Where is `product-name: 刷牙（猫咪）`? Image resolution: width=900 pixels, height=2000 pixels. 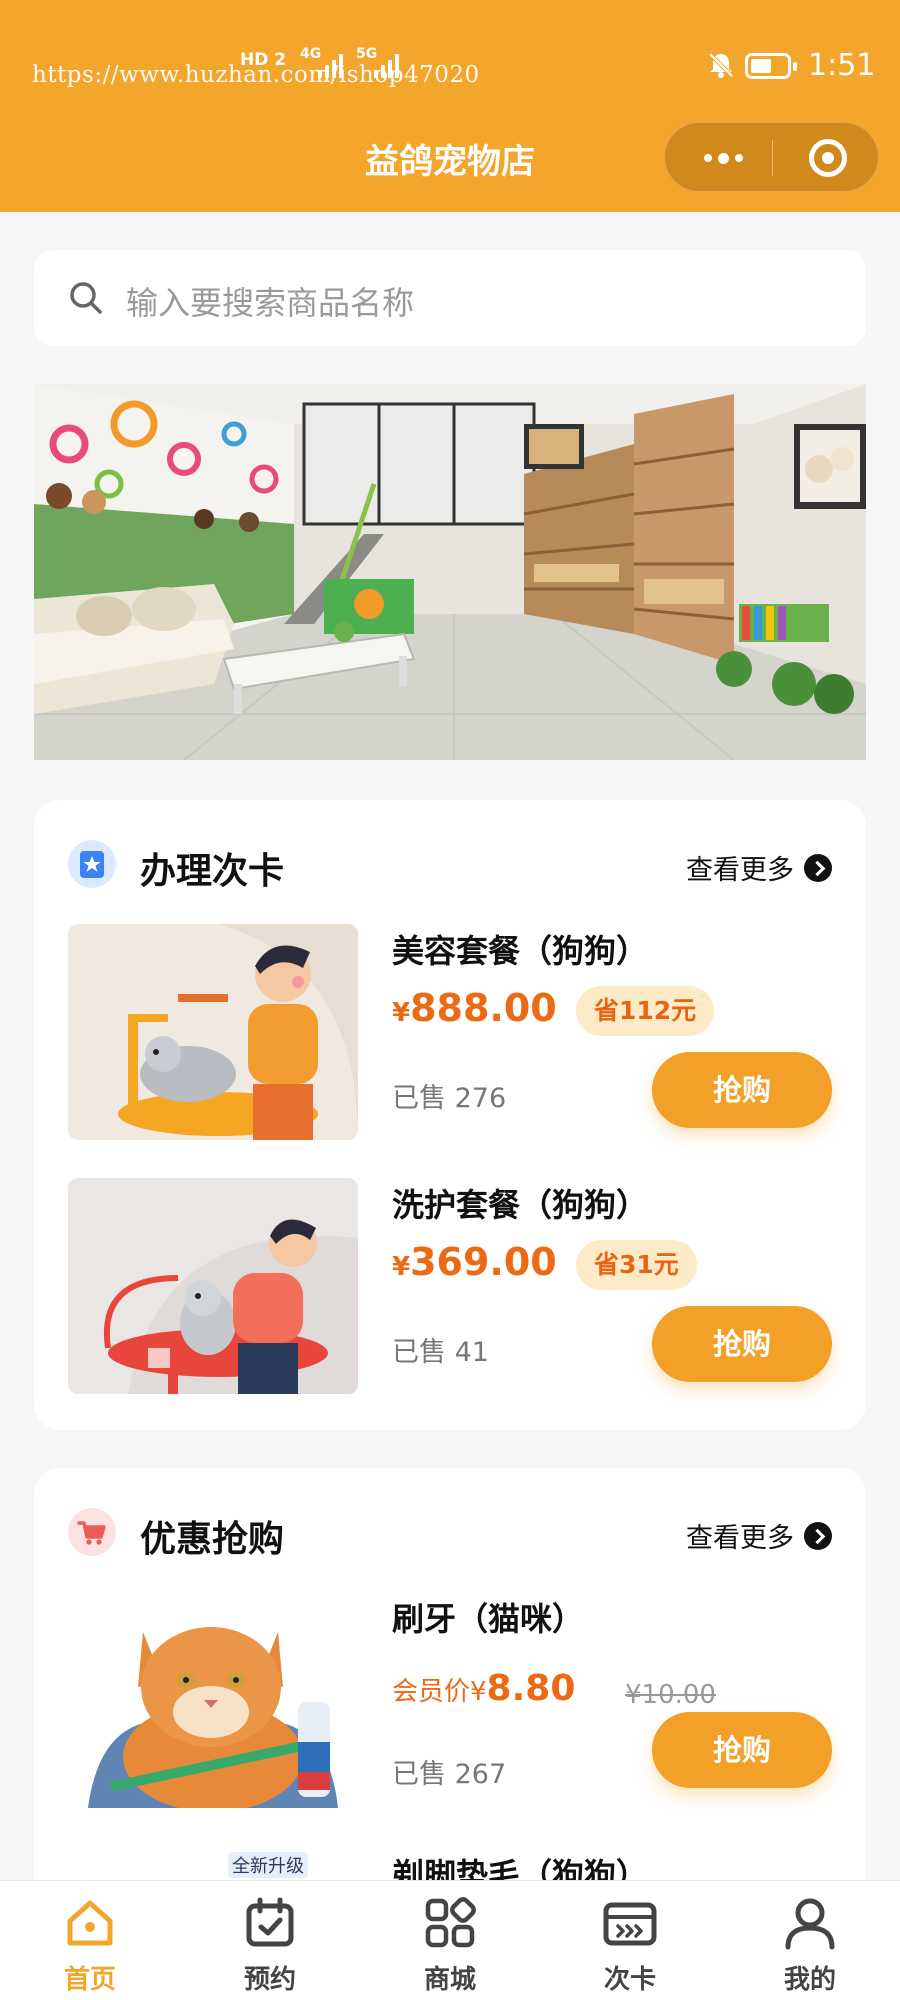 product-name: 刷牙（猫咪） is located at coordinates (488, 1619).